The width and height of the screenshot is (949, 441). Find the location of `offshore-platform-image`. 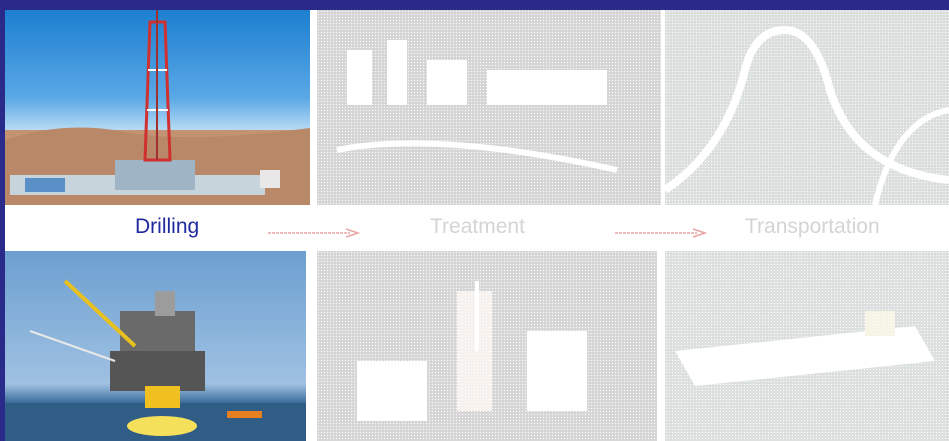

offshore-platform-image is located at coordinates (155, 346).